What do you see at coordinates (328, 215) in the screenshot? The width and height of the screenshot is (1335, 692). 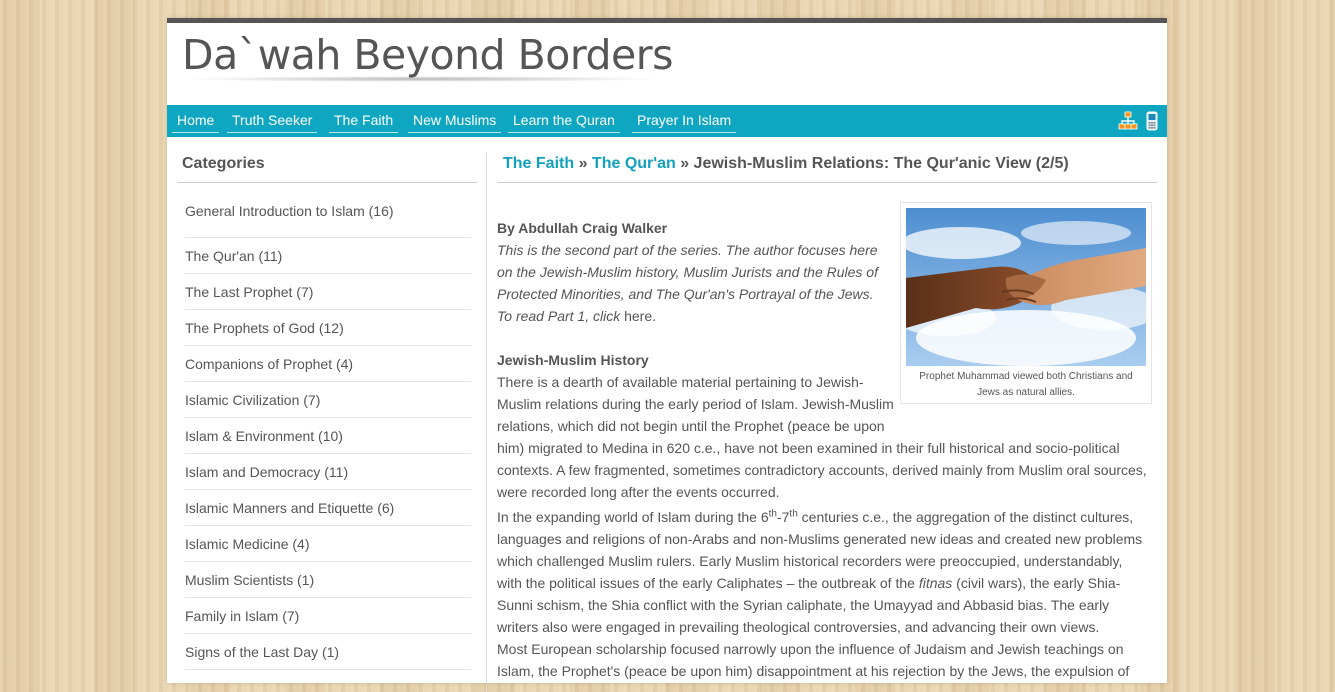 I see `category-item: General Introduction to Islam (16)` at bounding box center [328, 215].